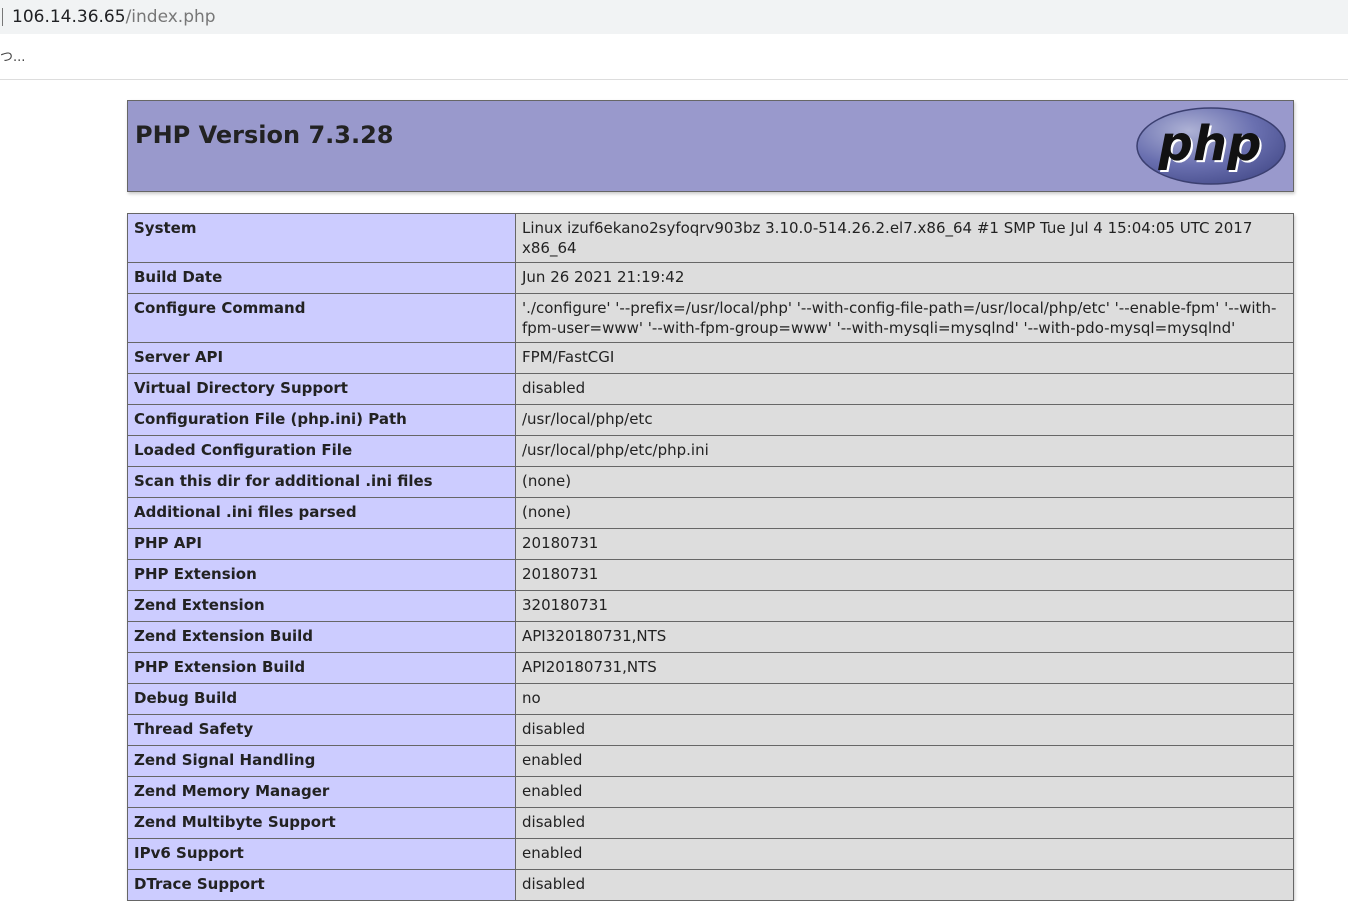 This screenshot has width=1348, height=901. What do you see at coordinates (321, 451) in the screenshot?
I see `row-key: Loaded Configuration File` at bounding box center [321, 451].